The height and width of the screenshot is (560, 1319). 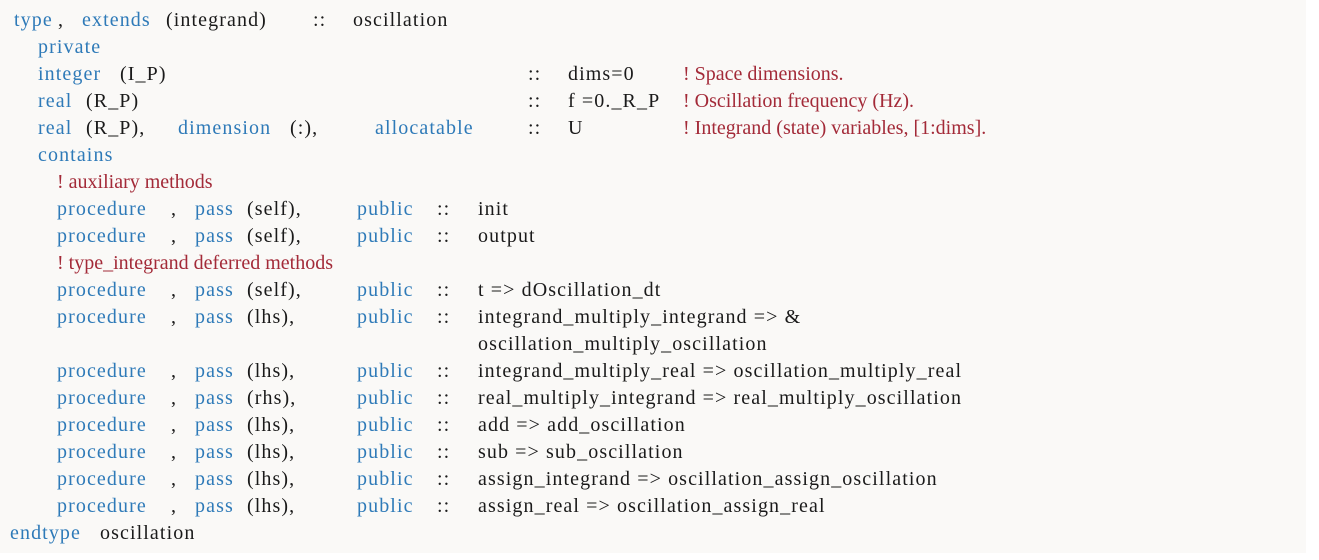 What do you see at coordinates (225, 128) in the screenshot?
I see `code-keyword: dimension` at bounding box center [225, 128].